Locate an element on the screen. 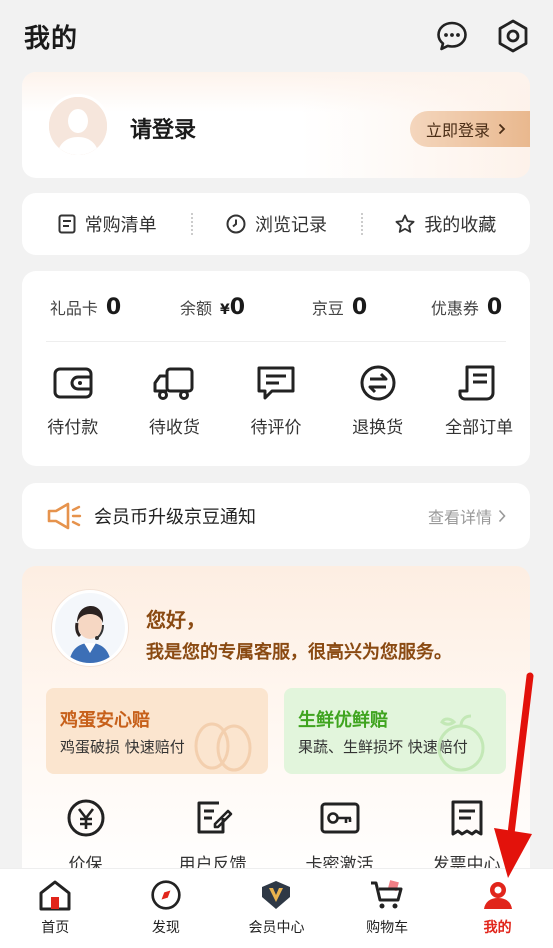 The width and height of the screenshot is (553, 948). clock-icon is located at coordinates (236, 224).